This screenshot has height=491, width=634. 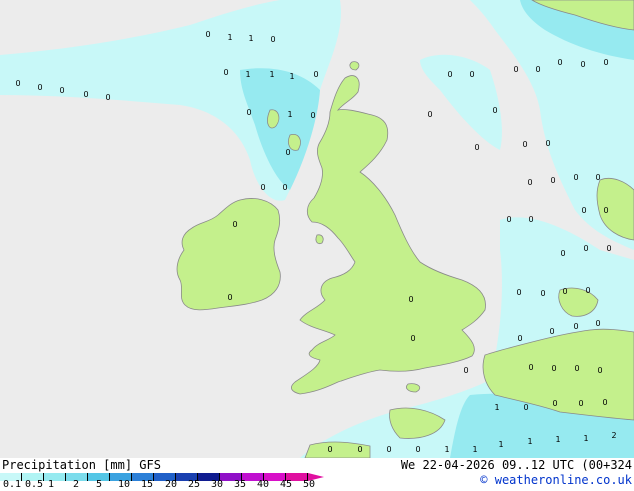 What do you see at coordinates (286, 484) in the screenshot?
I see `scale-tick-label: 45` at bounding box center [286, 484].